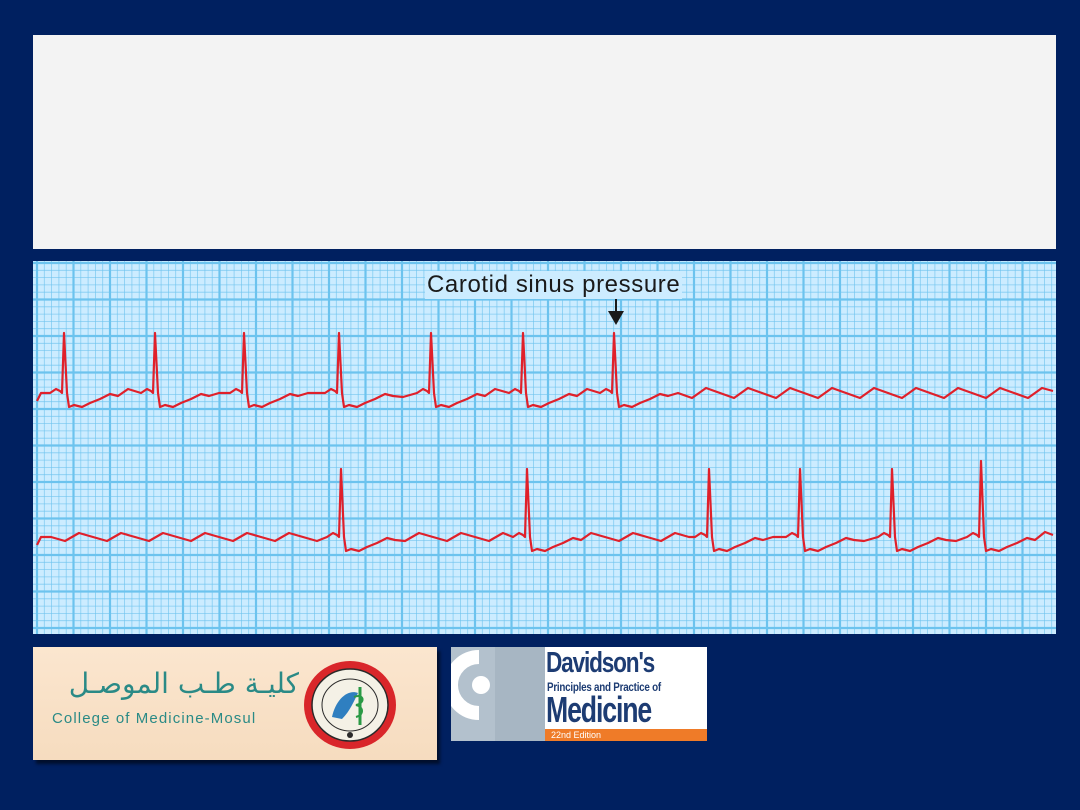 This screenshot has height=810, width=1080. Describe the element at coordinates (498, 694) in the screenshot. I see `book-circle-icon` at that location.